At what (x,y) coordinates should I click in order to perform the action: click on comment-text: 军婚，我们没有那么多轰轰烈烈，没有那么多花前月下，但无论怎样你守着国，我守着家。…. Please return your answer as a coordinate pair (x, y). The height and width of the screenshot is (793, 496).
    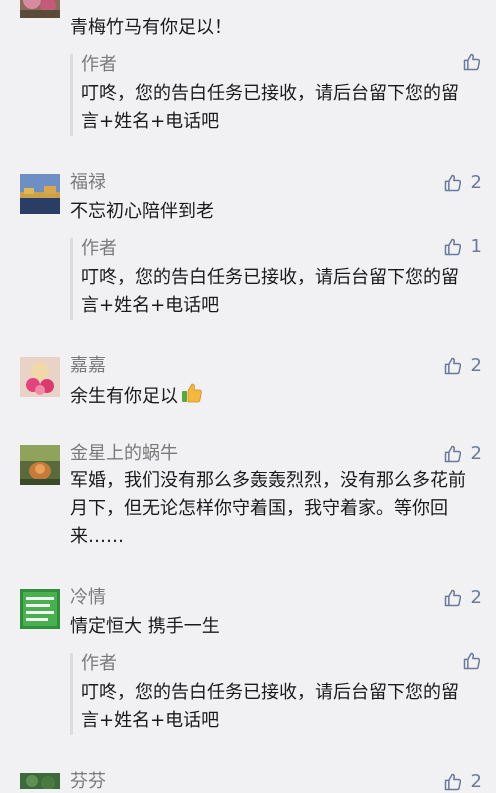
    Looking at the image, I should click on (268, 508).